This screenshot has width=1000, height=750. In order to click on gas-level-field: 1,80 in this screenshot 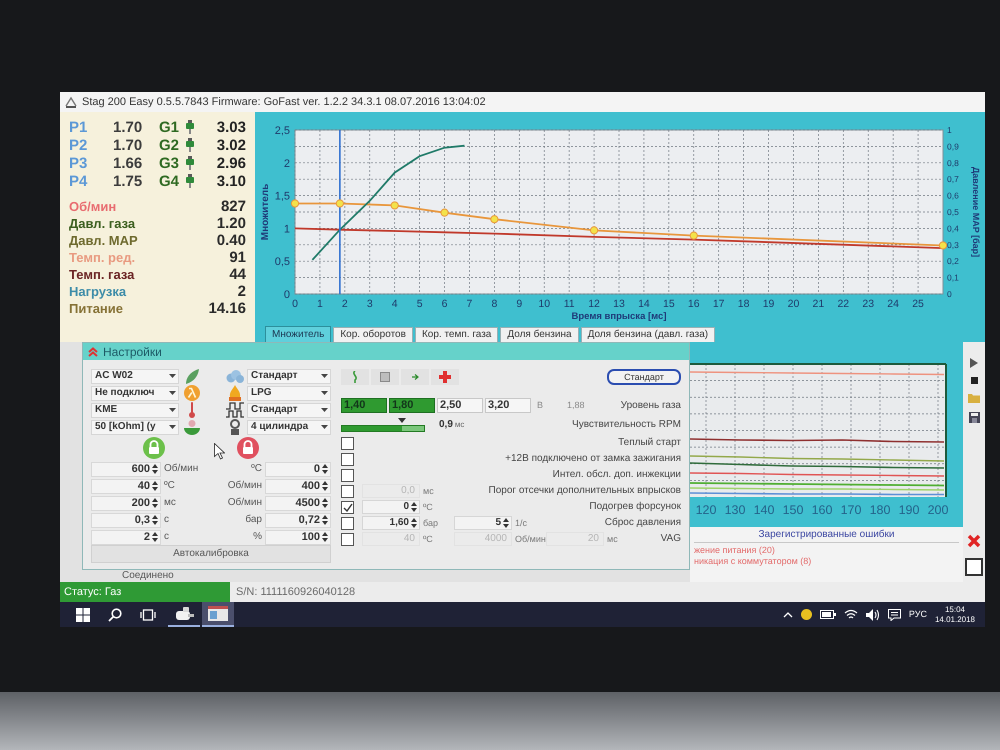, I will do `click(412, 405)`.